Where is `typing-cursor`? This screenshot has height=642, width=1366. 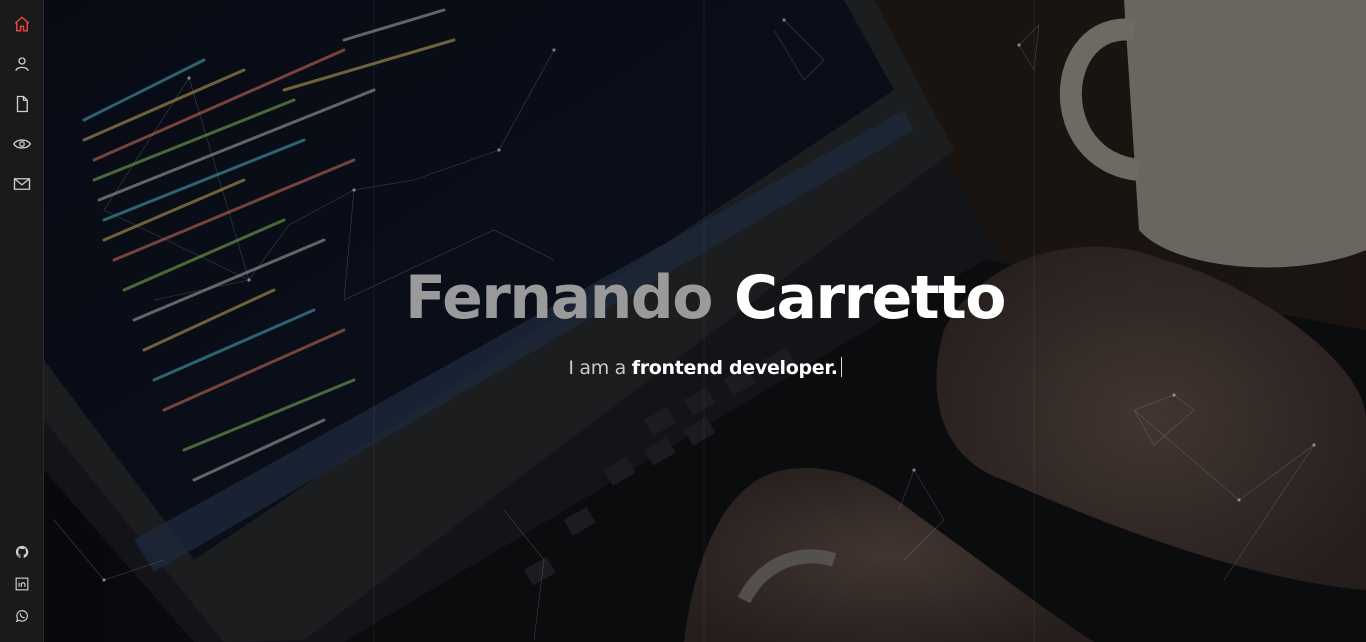 typing-cursor is located at coordinates (841, 367).